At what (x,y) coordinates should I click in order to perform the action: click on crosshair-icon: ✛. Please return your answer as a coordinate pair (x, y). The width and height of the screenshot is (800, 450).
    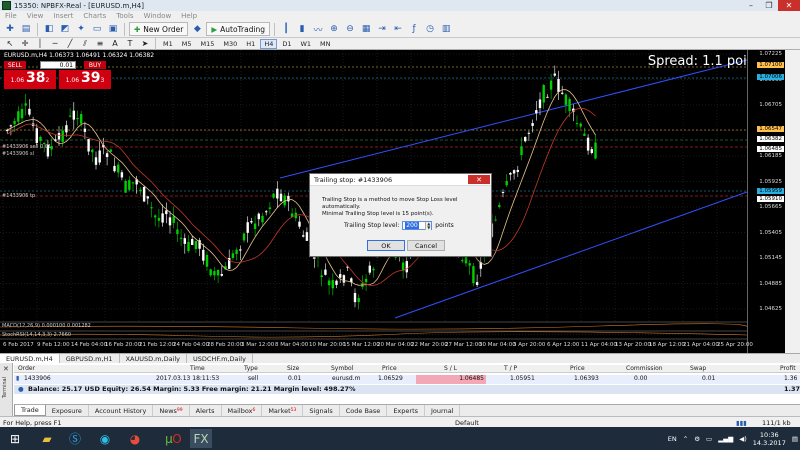
    Looking at the image, I should click on (25, 44).